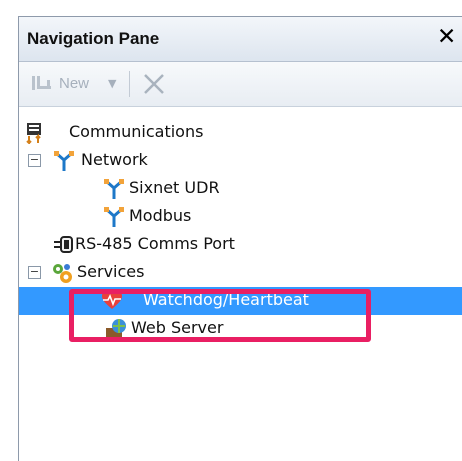  What do you see at coordinates (62, 273) in the screenshot?
I see `services-gear-icon` at bounding box center [62, 273].